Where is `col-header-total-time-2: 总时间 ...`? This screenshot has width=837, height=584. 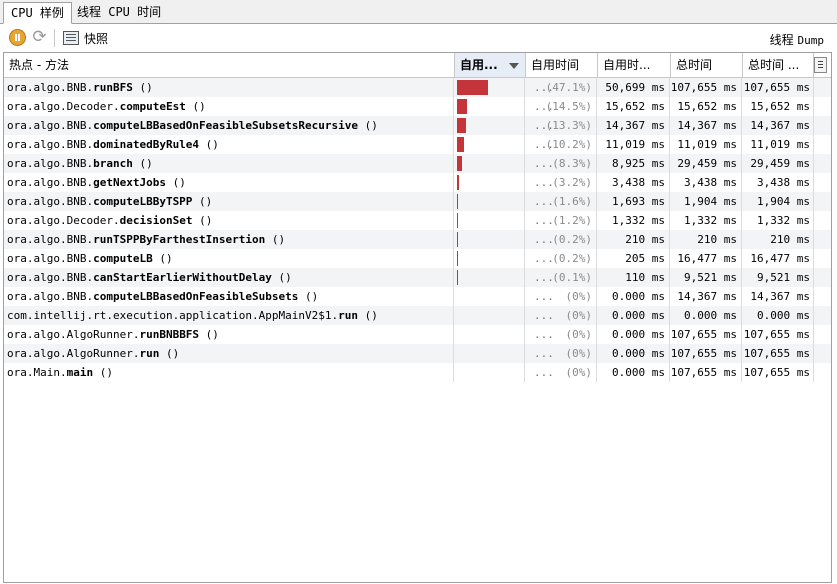
col-header-total-time-2: 总时间 ... is located at coordinates (778, 65).